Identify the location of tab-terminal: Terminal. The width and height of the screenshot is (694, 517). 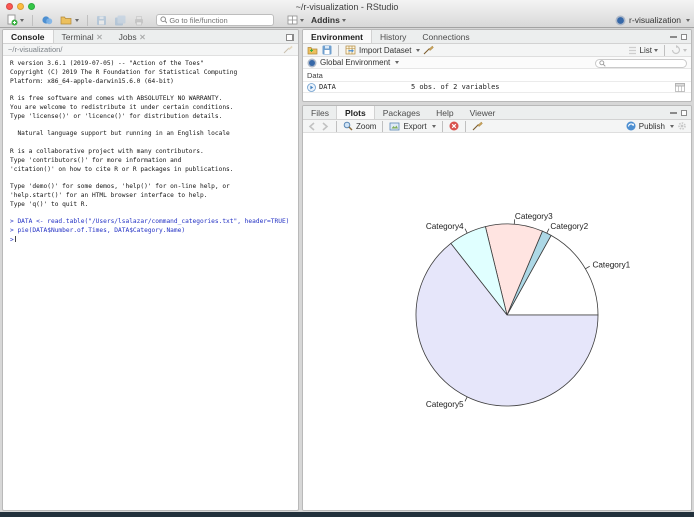
(82, 36).